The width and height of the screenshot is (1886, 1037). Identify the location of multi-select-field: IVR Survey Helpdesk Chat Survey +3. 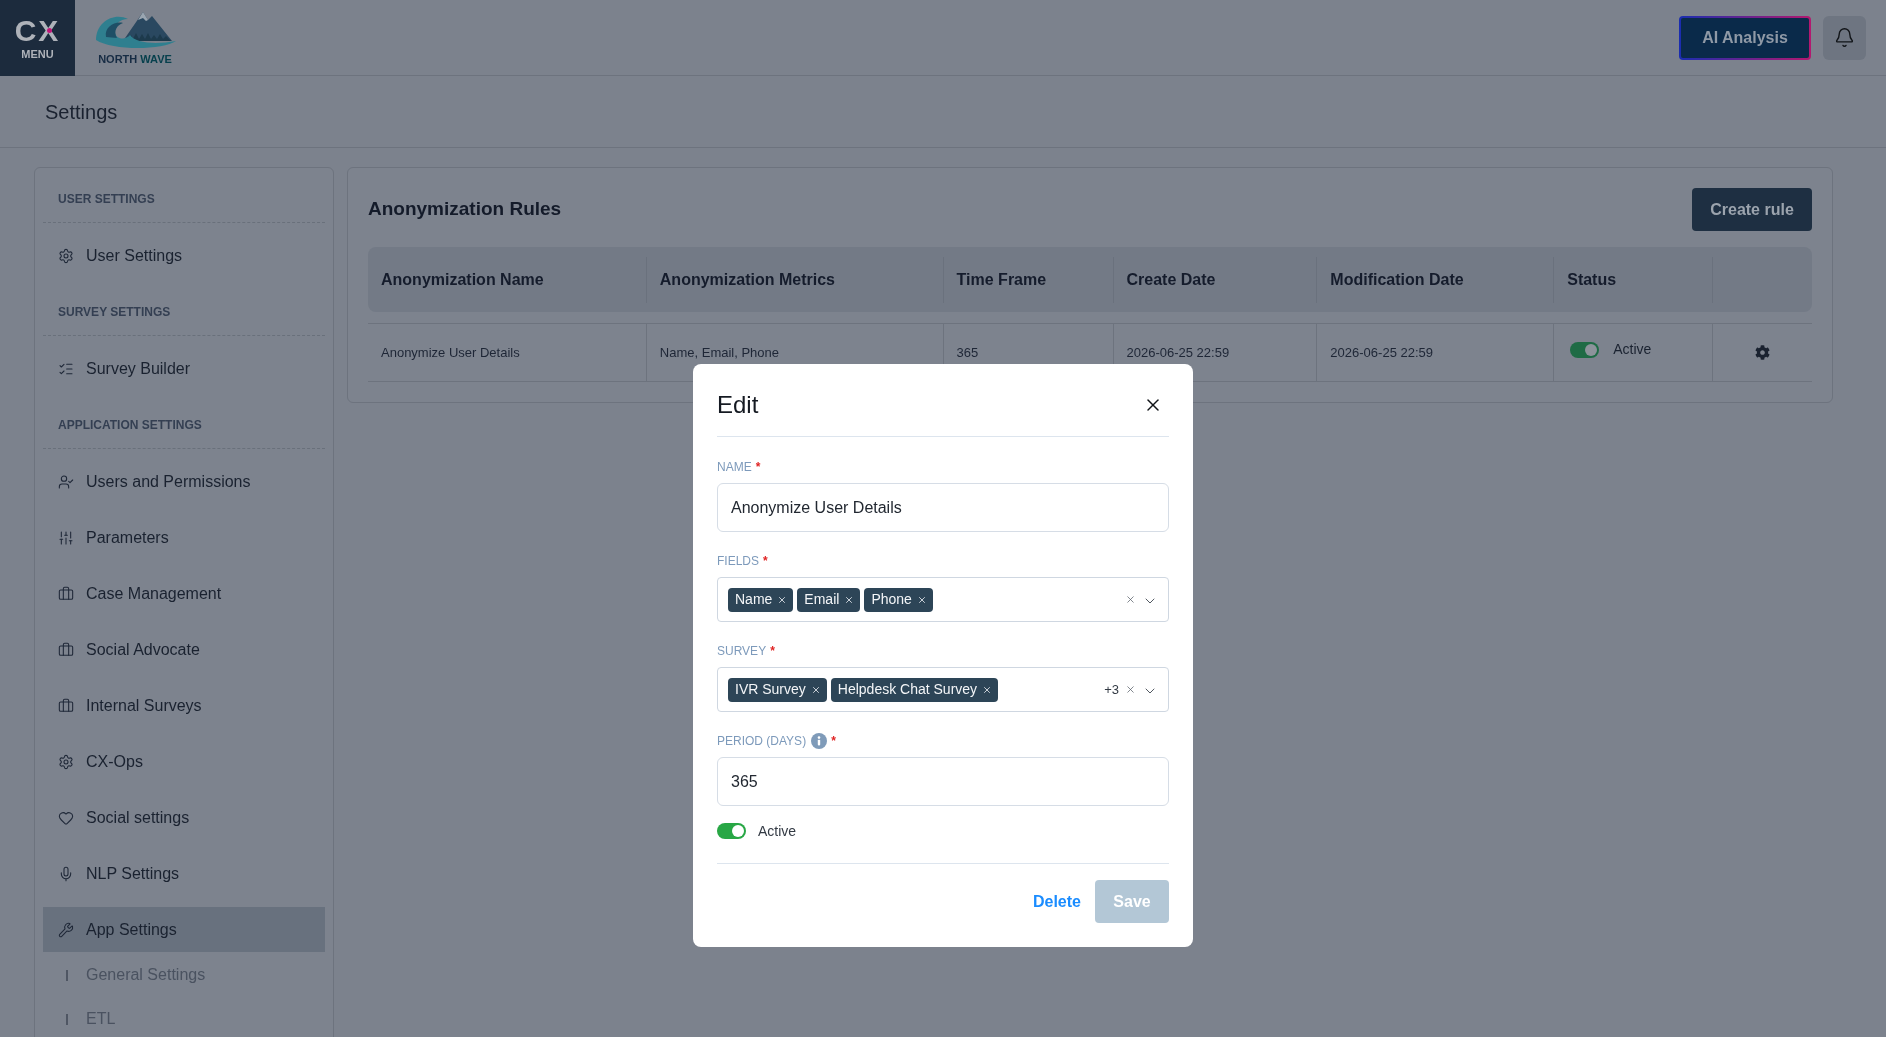
(943, 689).